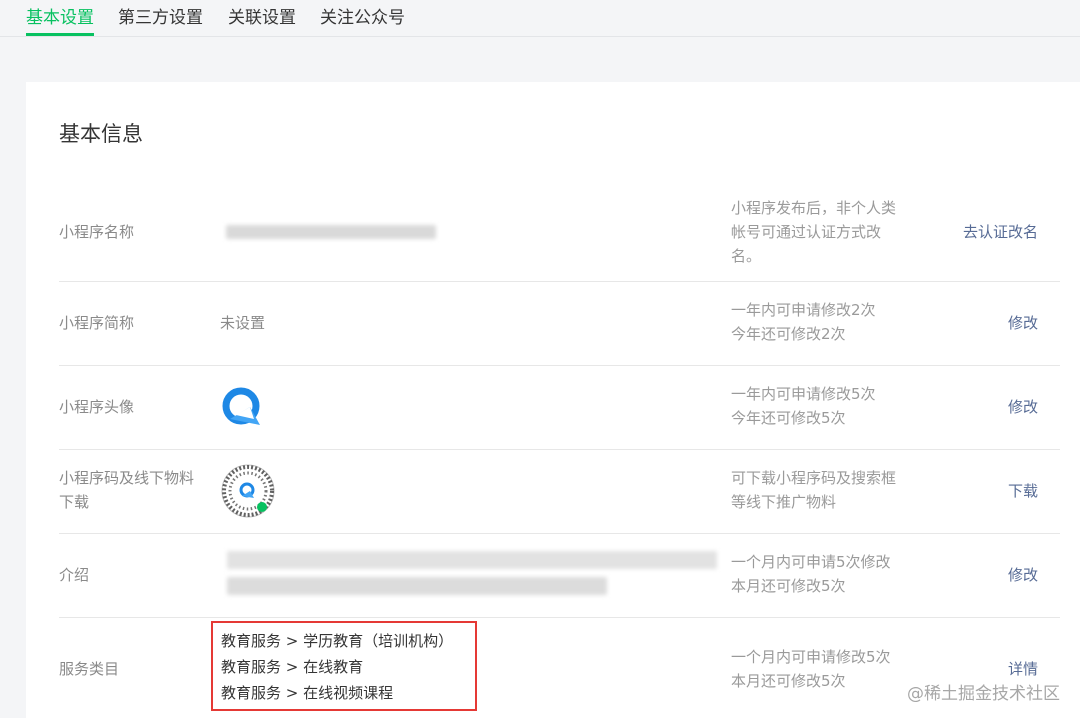  Describe the element at coordinates (821, 574) in the screenshot. I see `row-note: 一个月内可申请5次修改 本月还可修改5次` at that location.